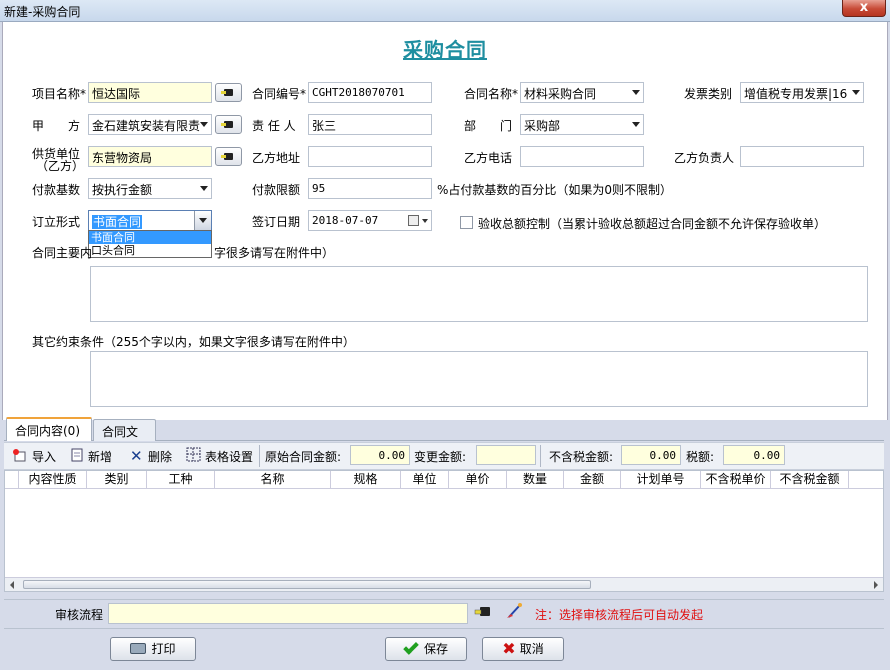 This screenshot has height=670, width=890. What do you see at coordinates (79, 615) in the screenshot?
I see `approval-flow-label: 审核流程` at bounding box center [79, 615].